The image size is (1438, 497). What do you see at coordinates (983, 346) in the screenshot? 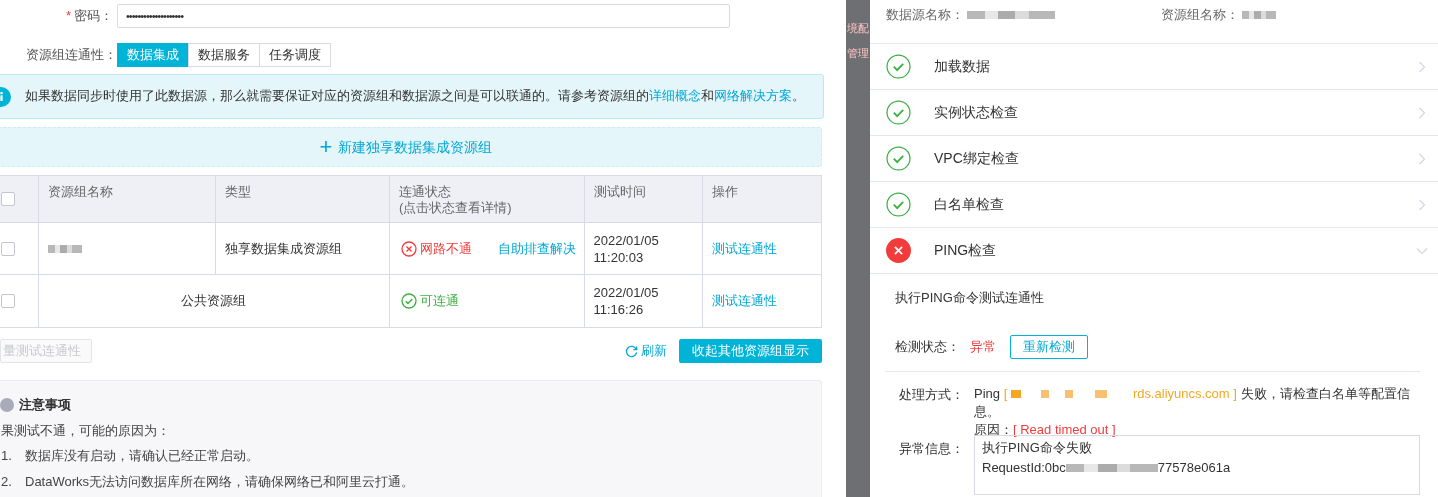
I see `status-text: 异常` at bounding box center [983, 346].